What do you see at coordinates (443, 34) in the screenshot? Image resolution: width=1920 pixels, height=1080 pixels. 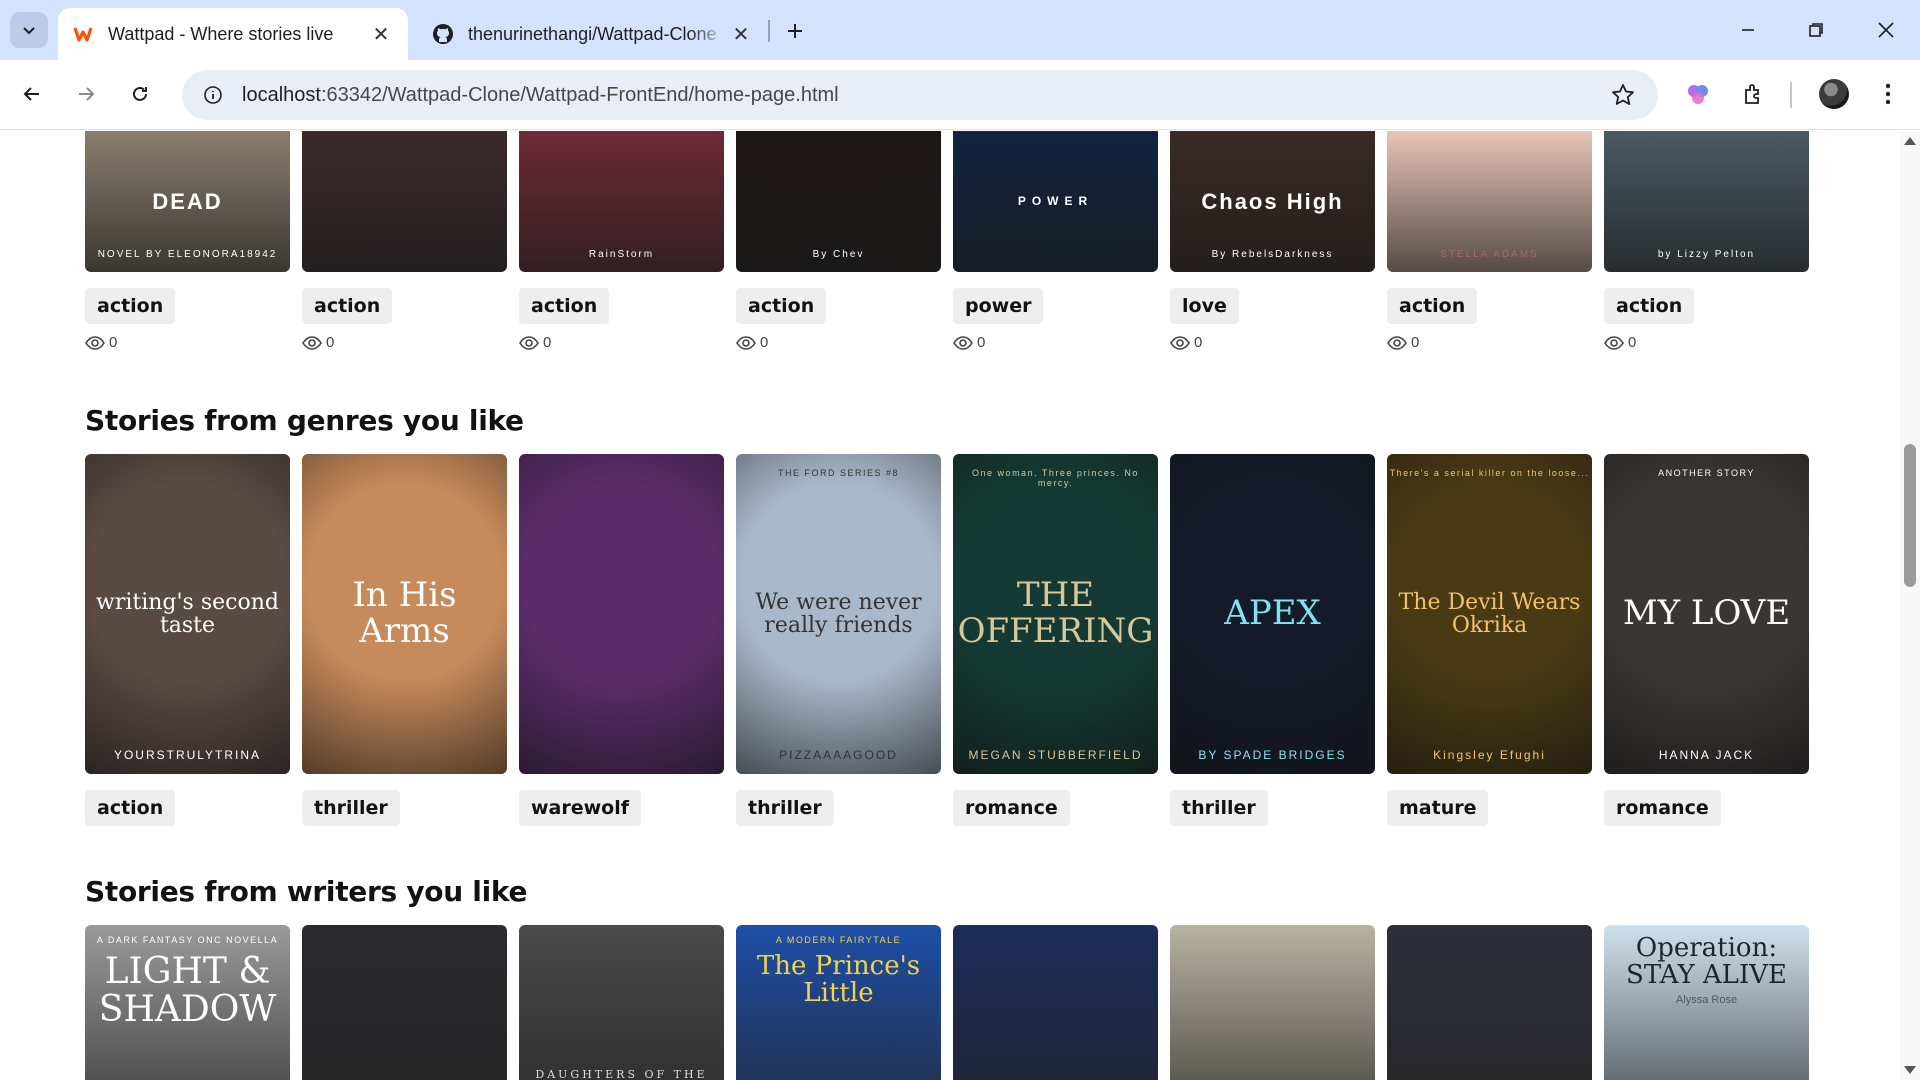 I see `github-logo-icon` at bounding box center [443, 34].